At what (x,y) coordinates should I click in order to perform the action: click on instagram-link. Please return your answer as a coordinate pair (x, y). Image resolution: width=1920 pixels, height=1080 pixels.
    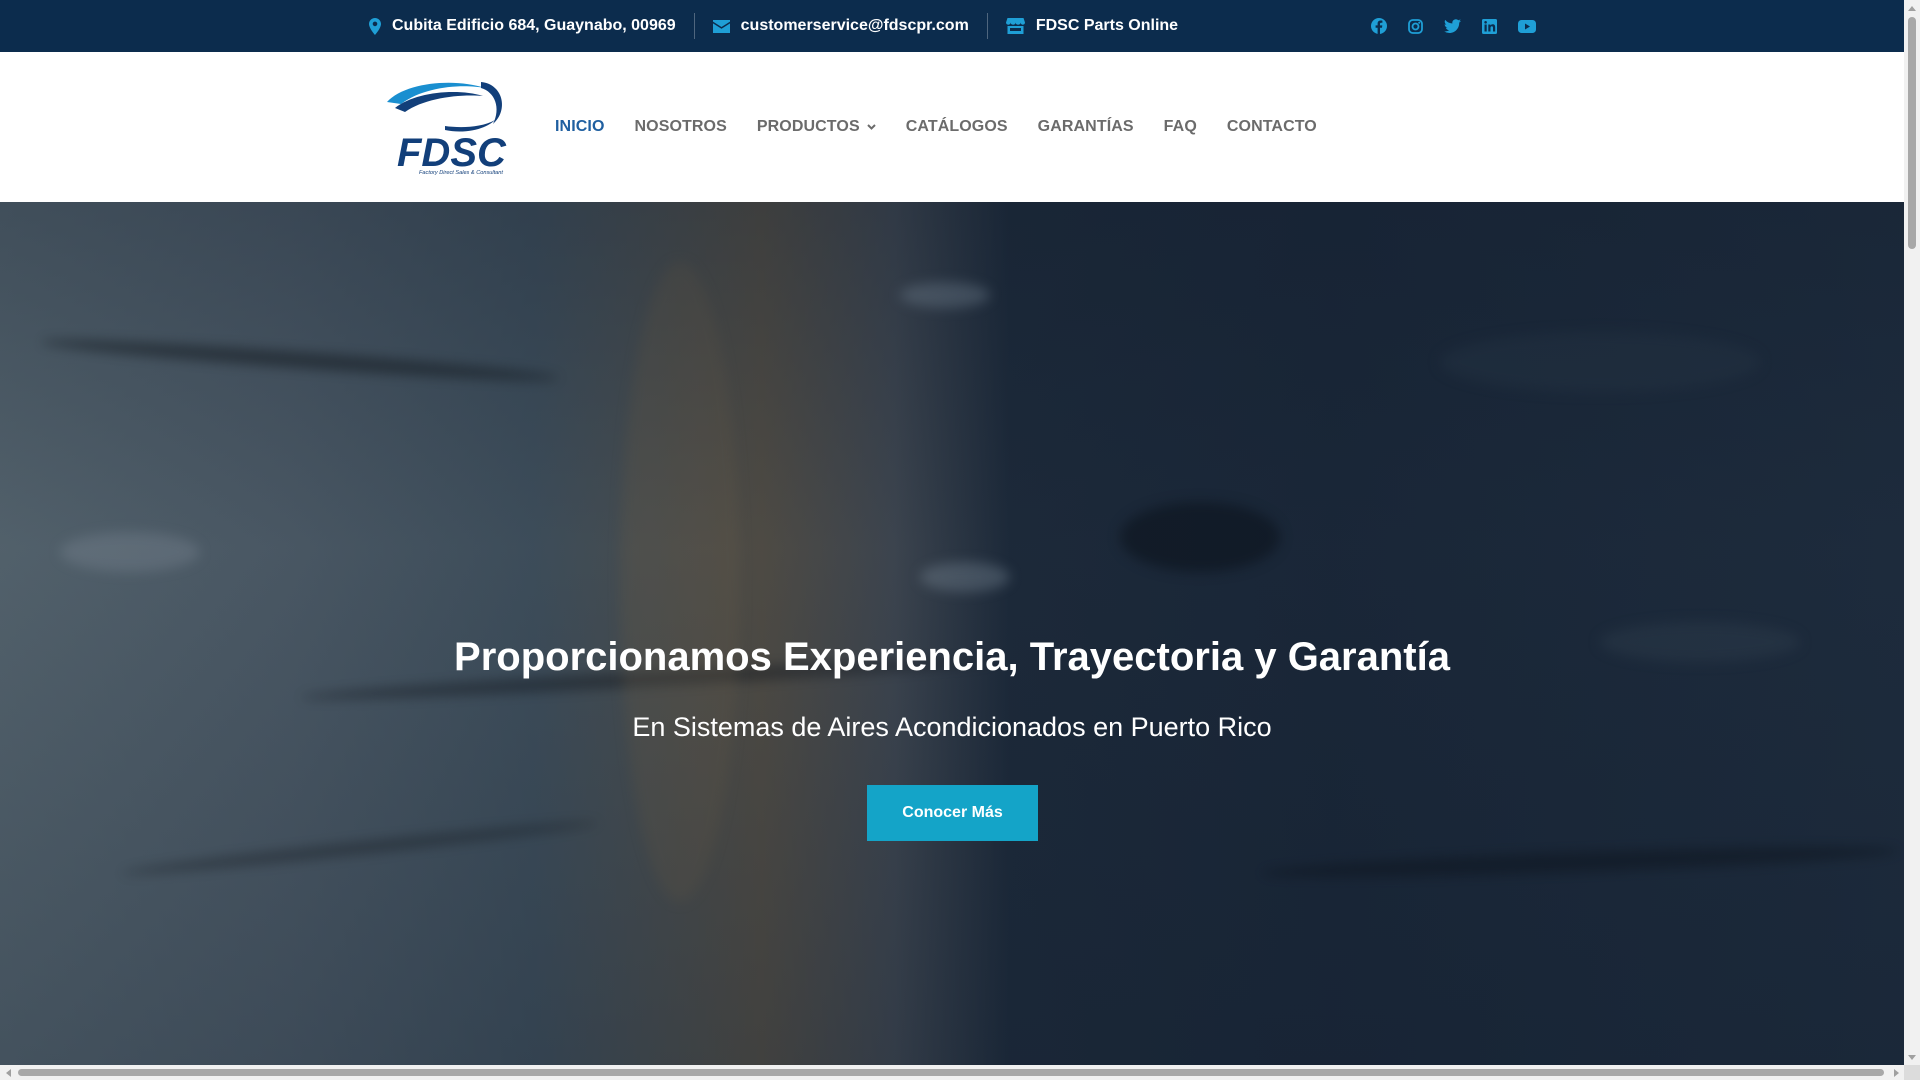
    Looking at the image, I should click on (1415, 26).